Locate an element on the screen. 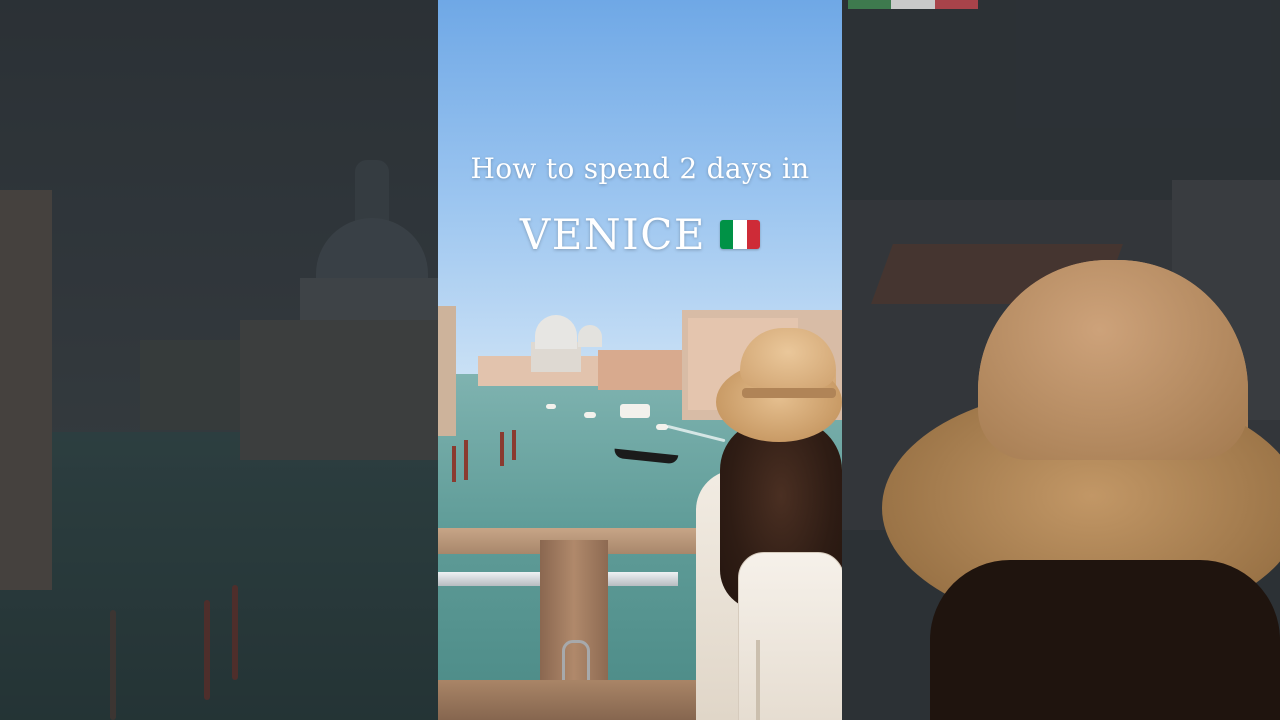 Image resolution: width=1280 pixels, height=720 pixels. title-venice: VENICE is located at coordinates (613, 234).